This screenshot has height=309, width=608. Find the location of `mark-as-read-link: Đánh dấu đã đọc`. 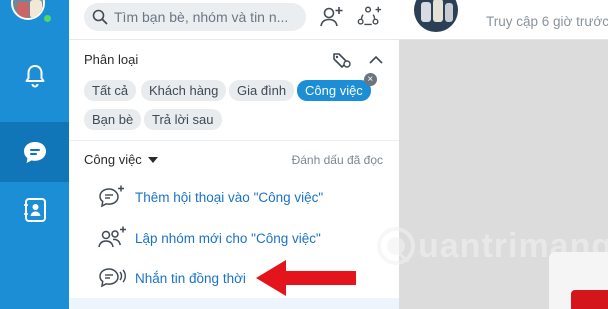

mark-as-read-link: Đánh dấu đã đọc is located at coordinates (337, 160).